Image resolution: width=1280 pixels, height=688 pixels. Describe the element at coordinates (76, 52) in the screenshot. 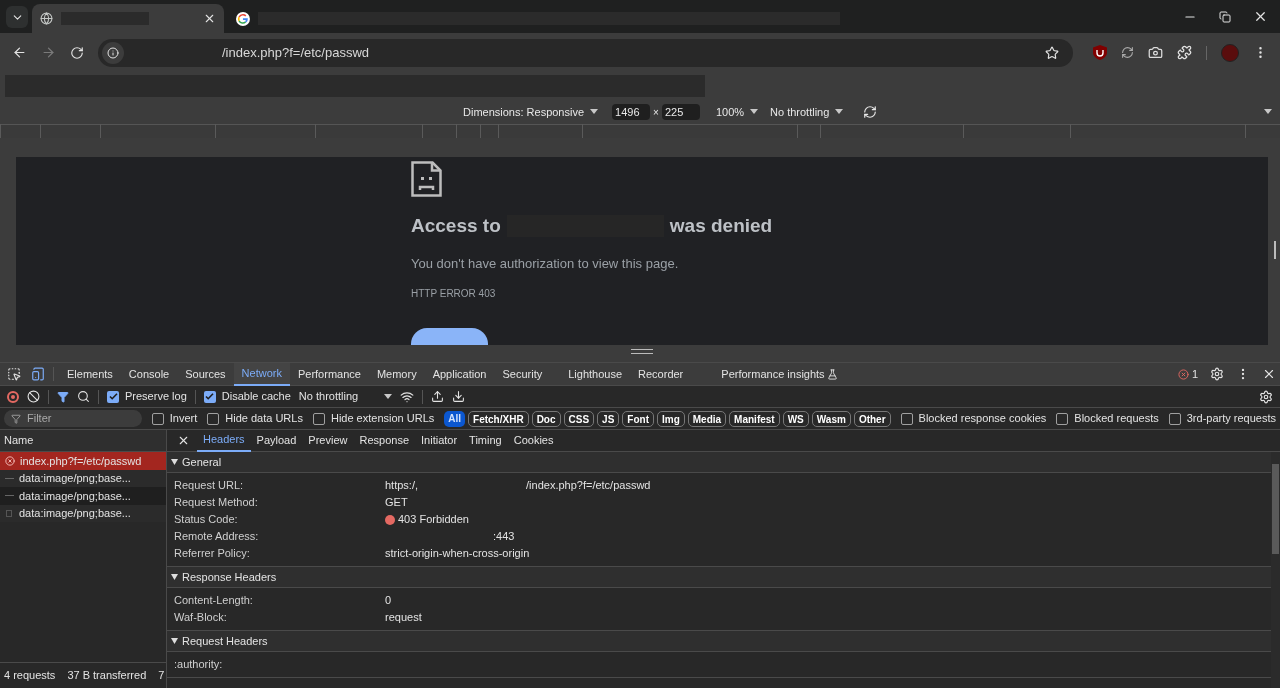

I see `reload-icon` at that location.